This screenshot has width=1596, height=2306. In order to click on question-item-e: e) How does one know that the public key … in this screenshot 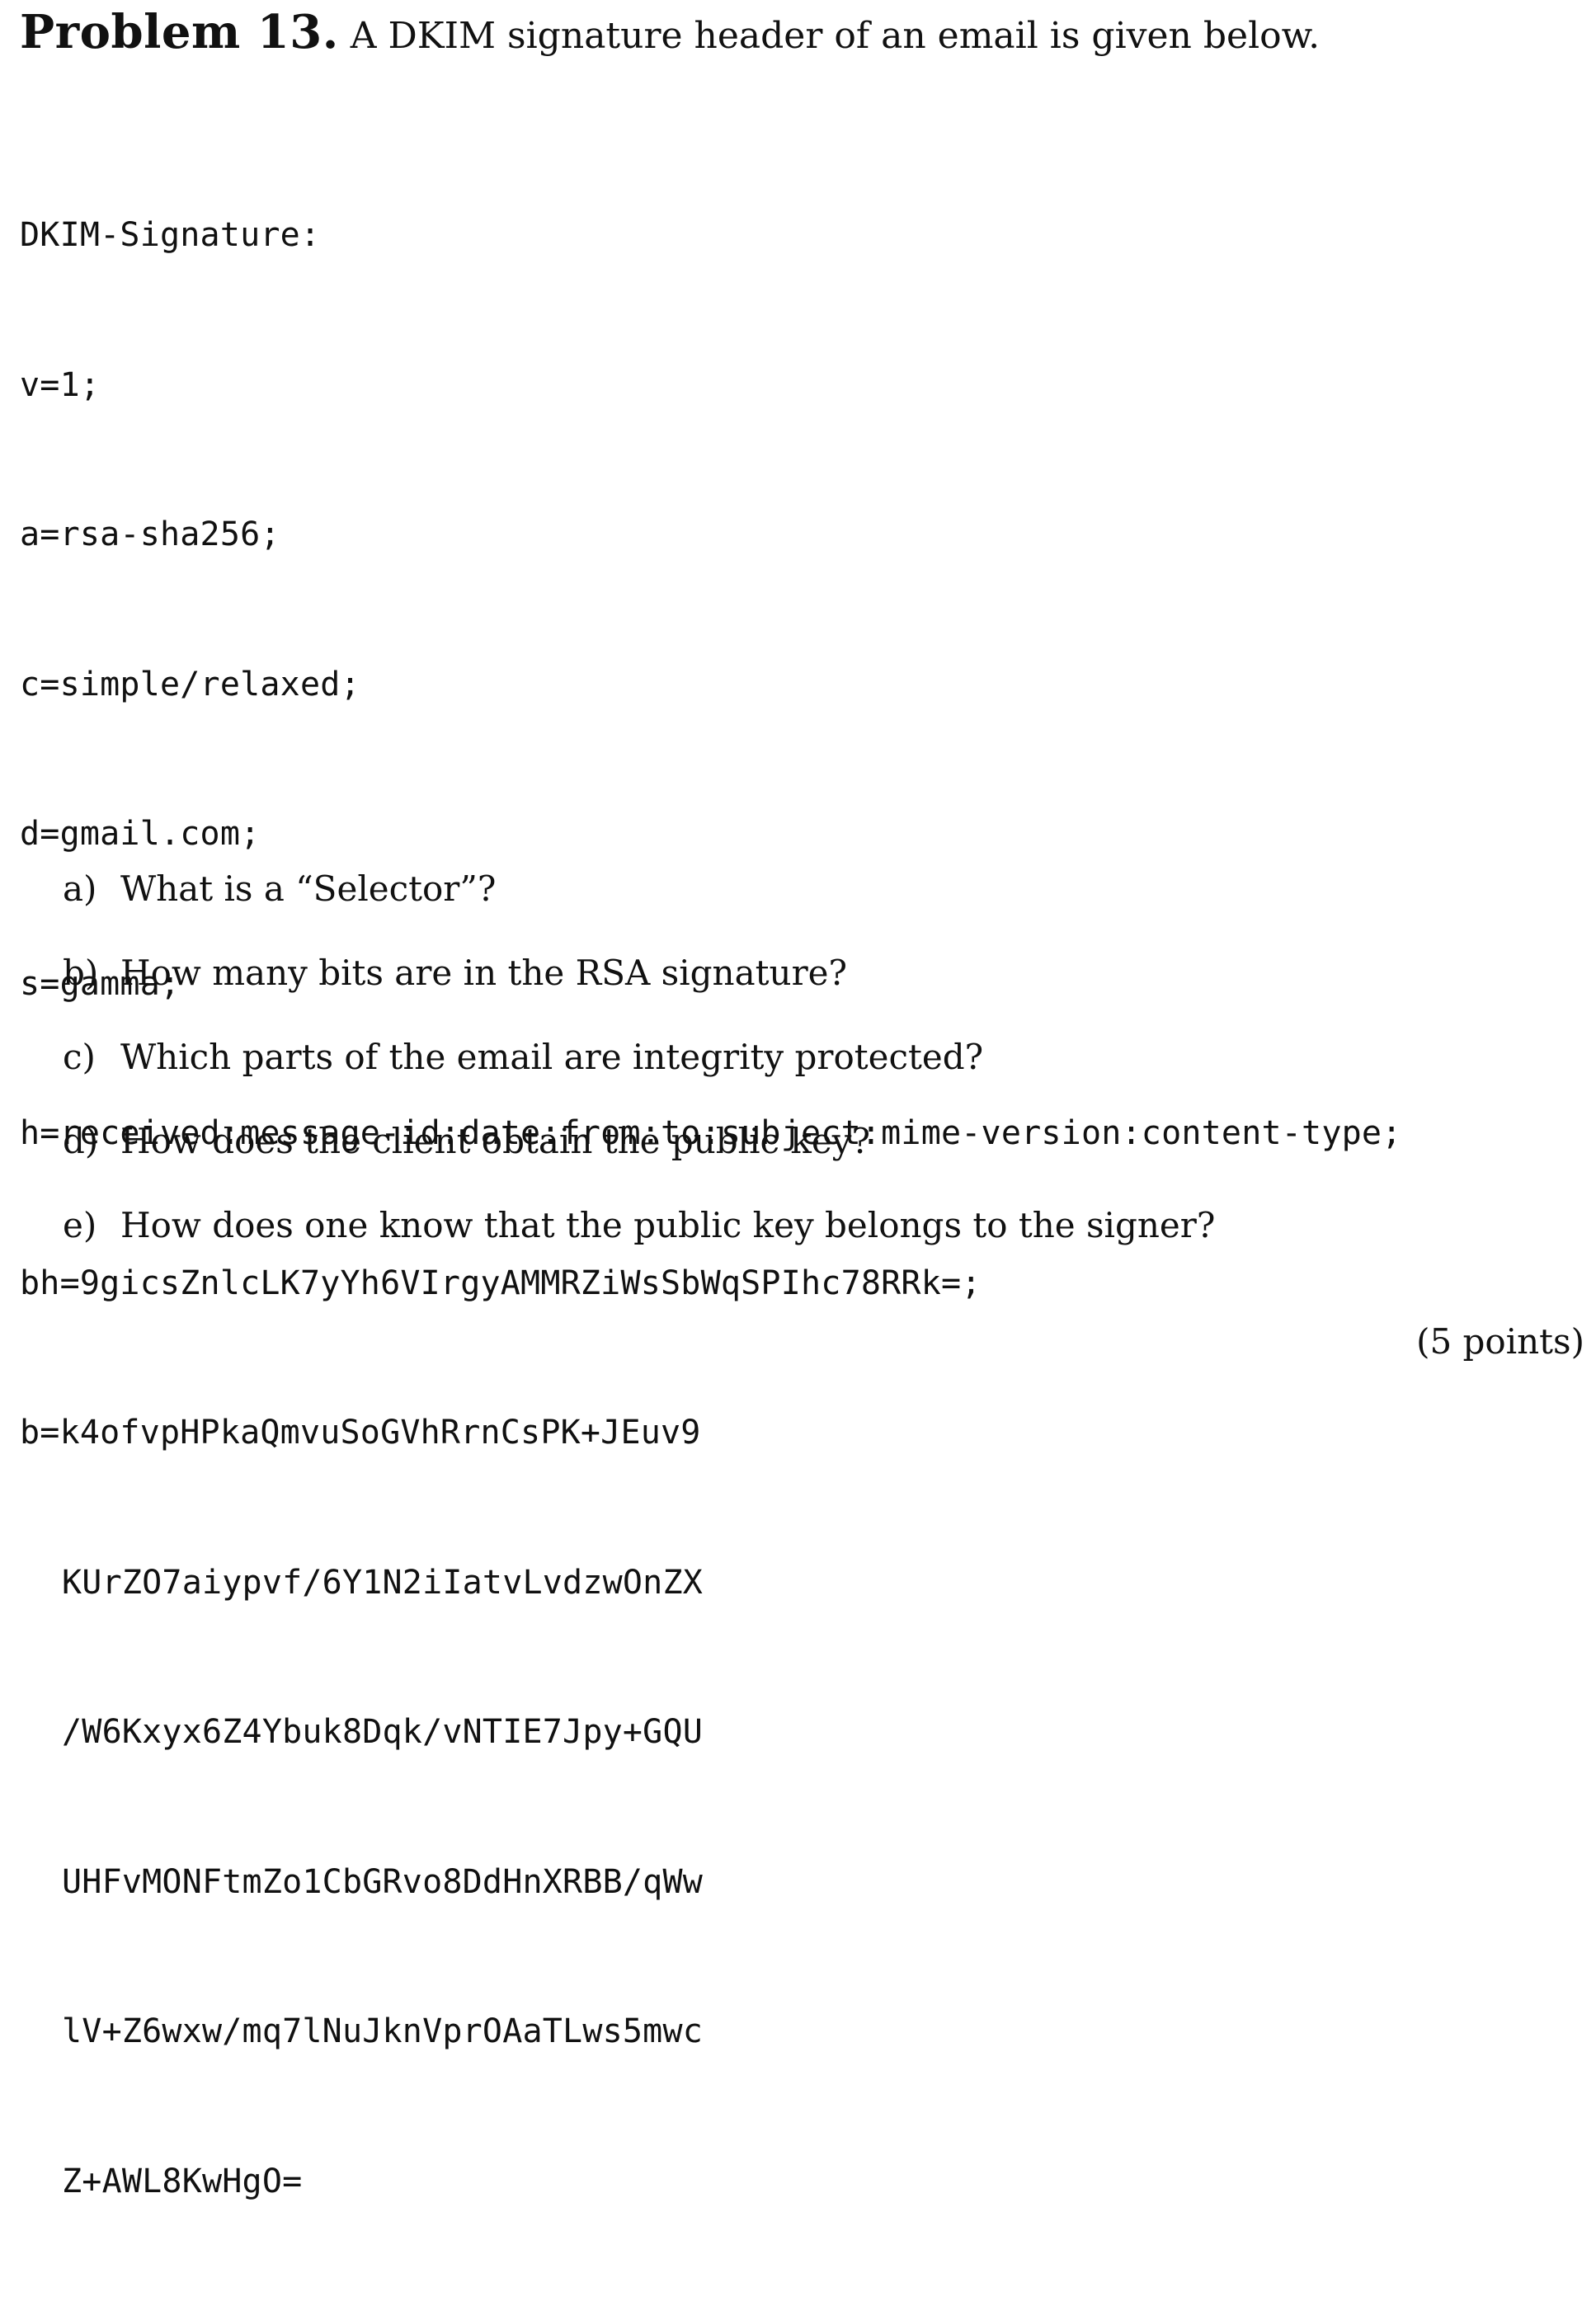, I will do `click(639, 1225)`.